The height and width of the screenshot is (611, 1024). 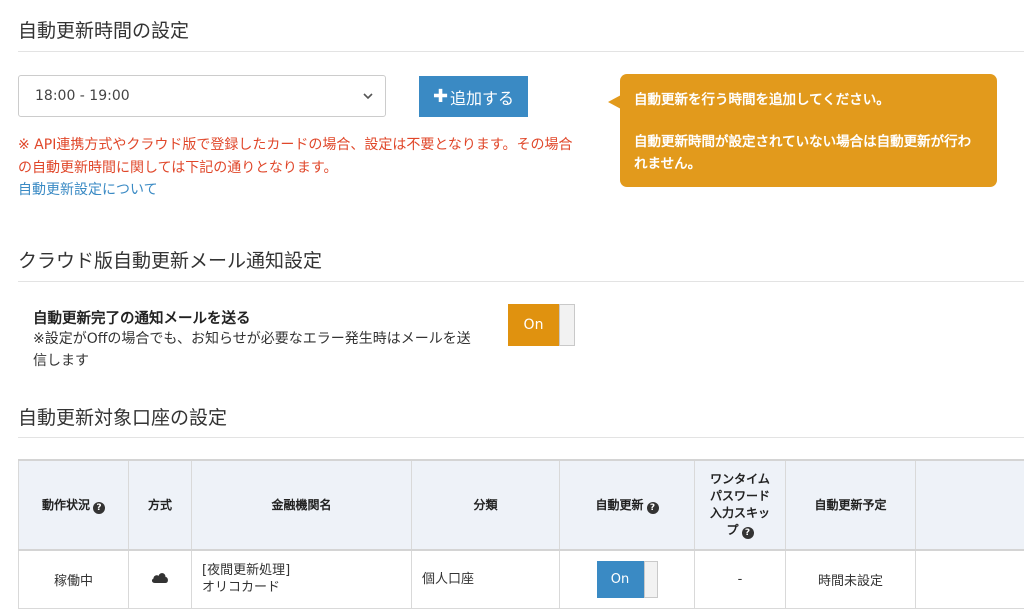 I want to click on auto-update-toggle: On, so click(x=627, y=579).